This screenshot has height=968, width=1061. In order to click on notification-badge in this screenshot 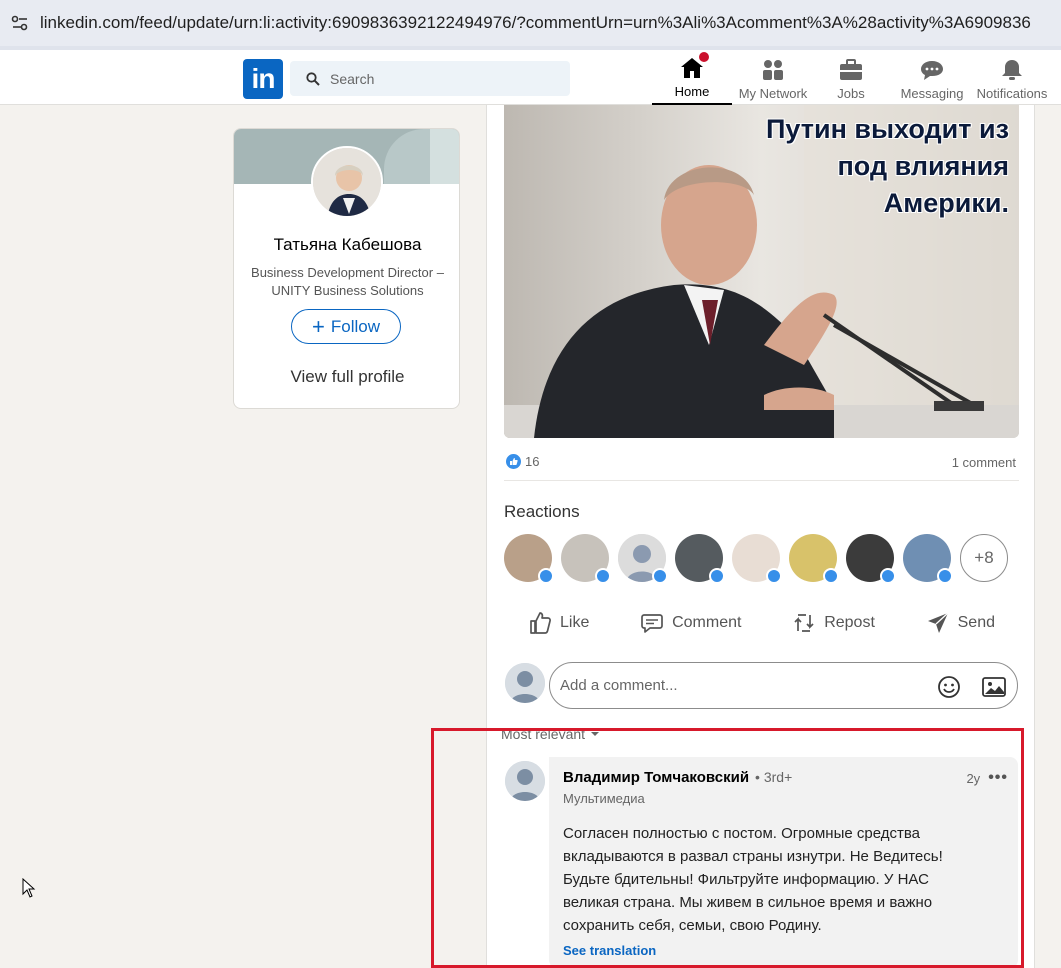, I will do `click(704, 57)`.